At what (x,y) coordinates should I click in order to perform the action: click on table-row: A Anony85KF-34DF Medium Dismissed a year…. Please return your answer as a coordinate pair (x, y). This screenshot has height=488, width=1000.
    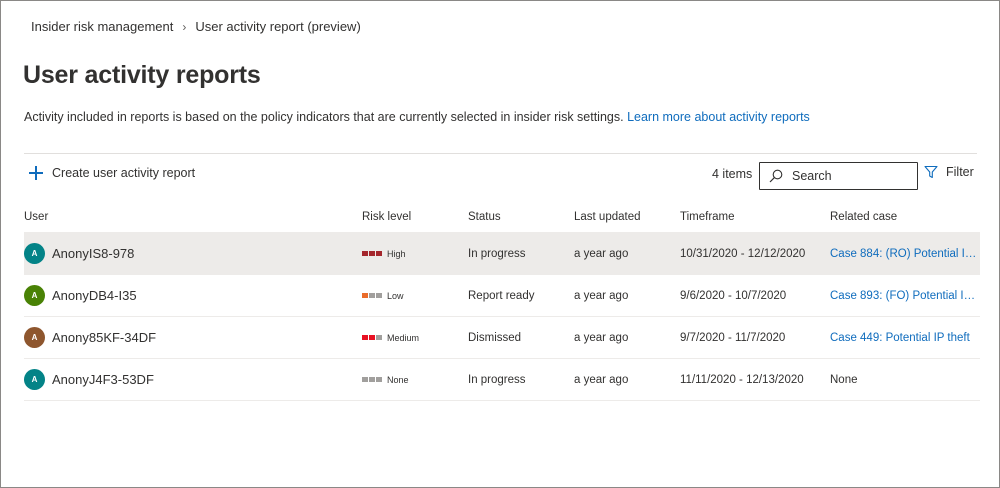
    Looking at the image, I should click on (502, 338).